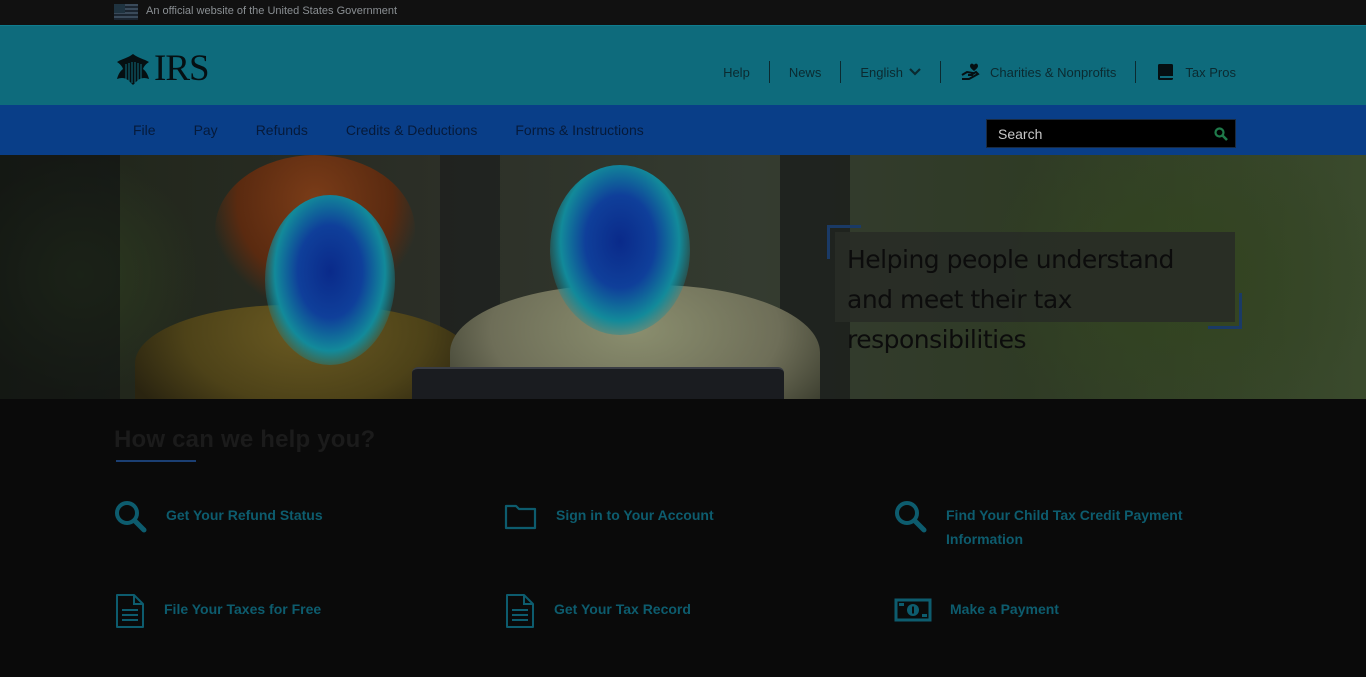 This screenshot has height=677, width=1366. I want to click on search-box, so click(1111, 133).